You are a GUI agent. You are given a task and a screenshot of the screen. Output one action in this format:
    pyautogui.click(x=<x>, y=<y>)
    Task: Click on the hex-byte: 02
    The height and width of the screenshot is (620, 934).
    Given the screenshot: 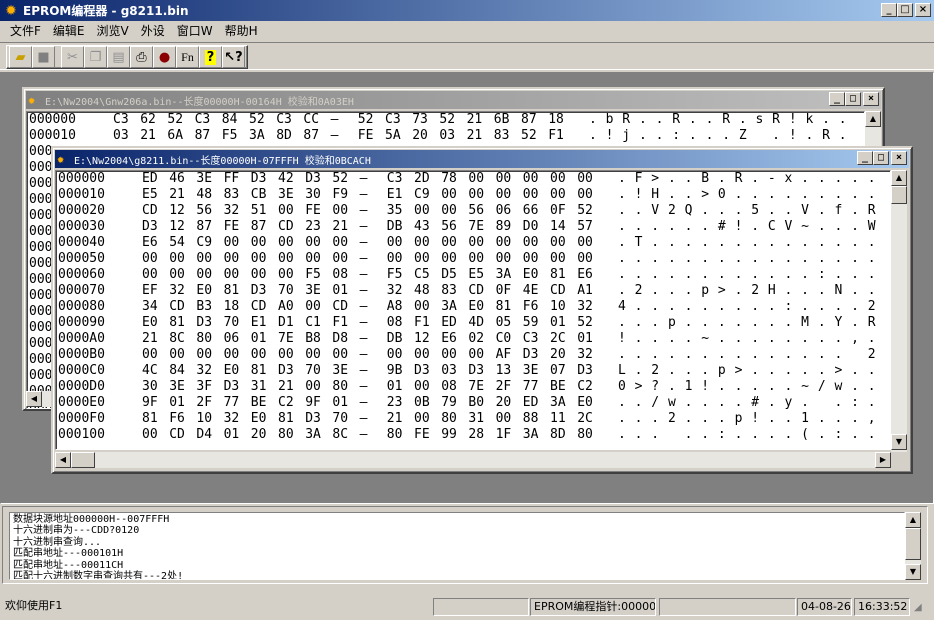 What is the action you would take?
    pyautogui.click(x=476, y=339)
    